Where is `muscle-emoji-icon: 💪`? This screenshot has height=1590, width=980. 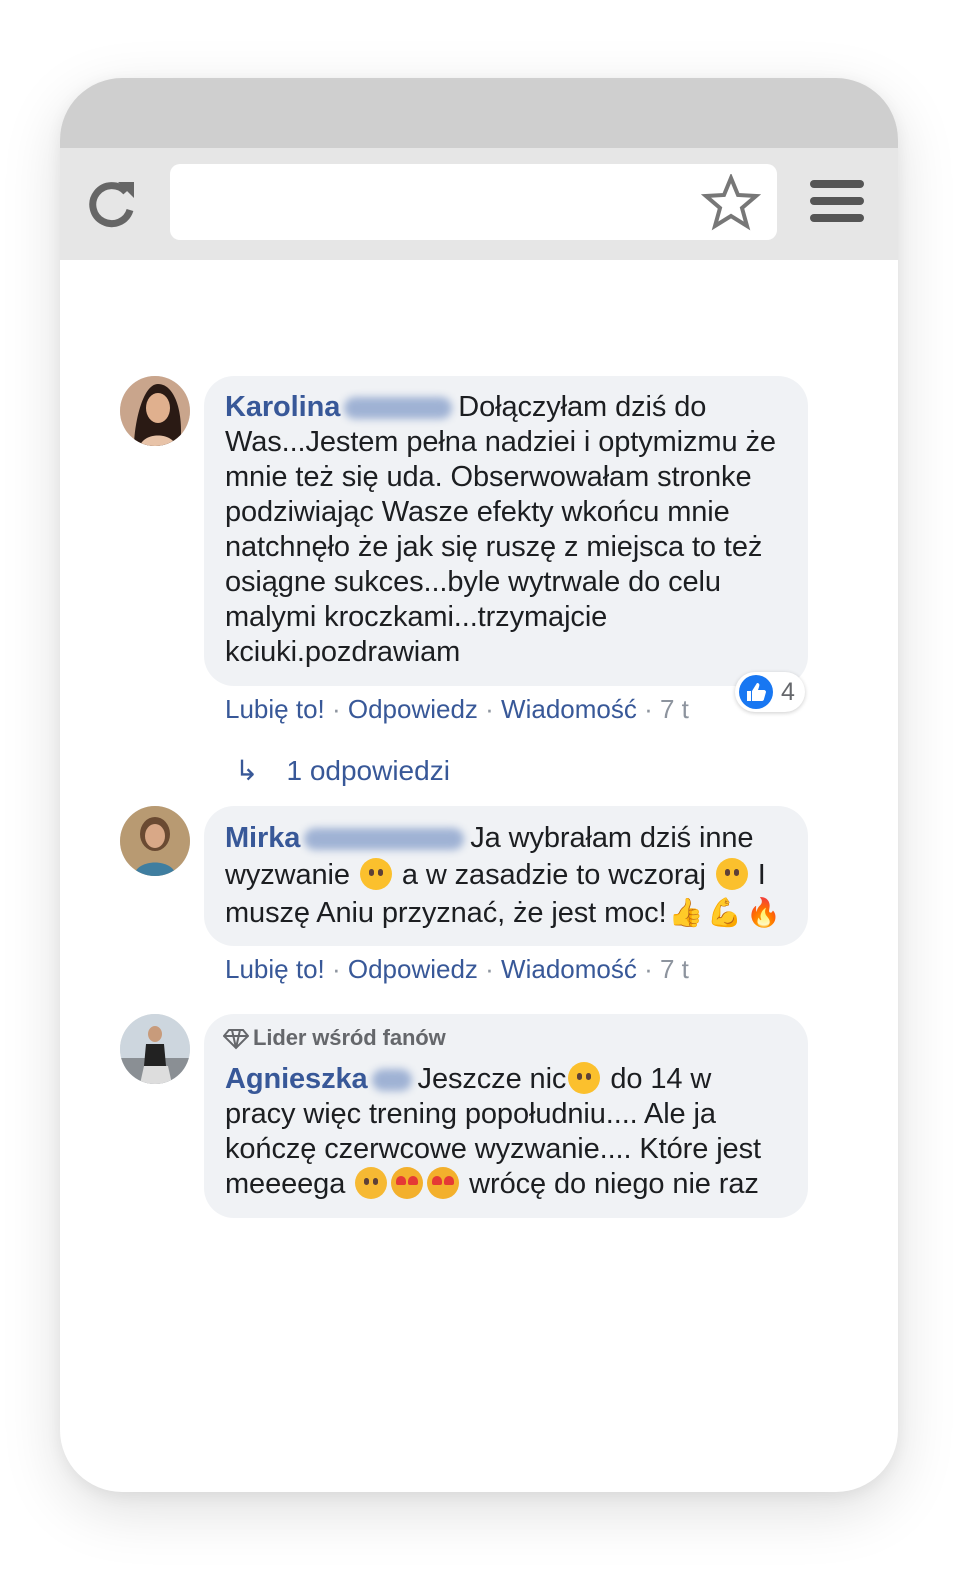
muscle-emoji-icon: 💪 is located at coordinates (725, 912).